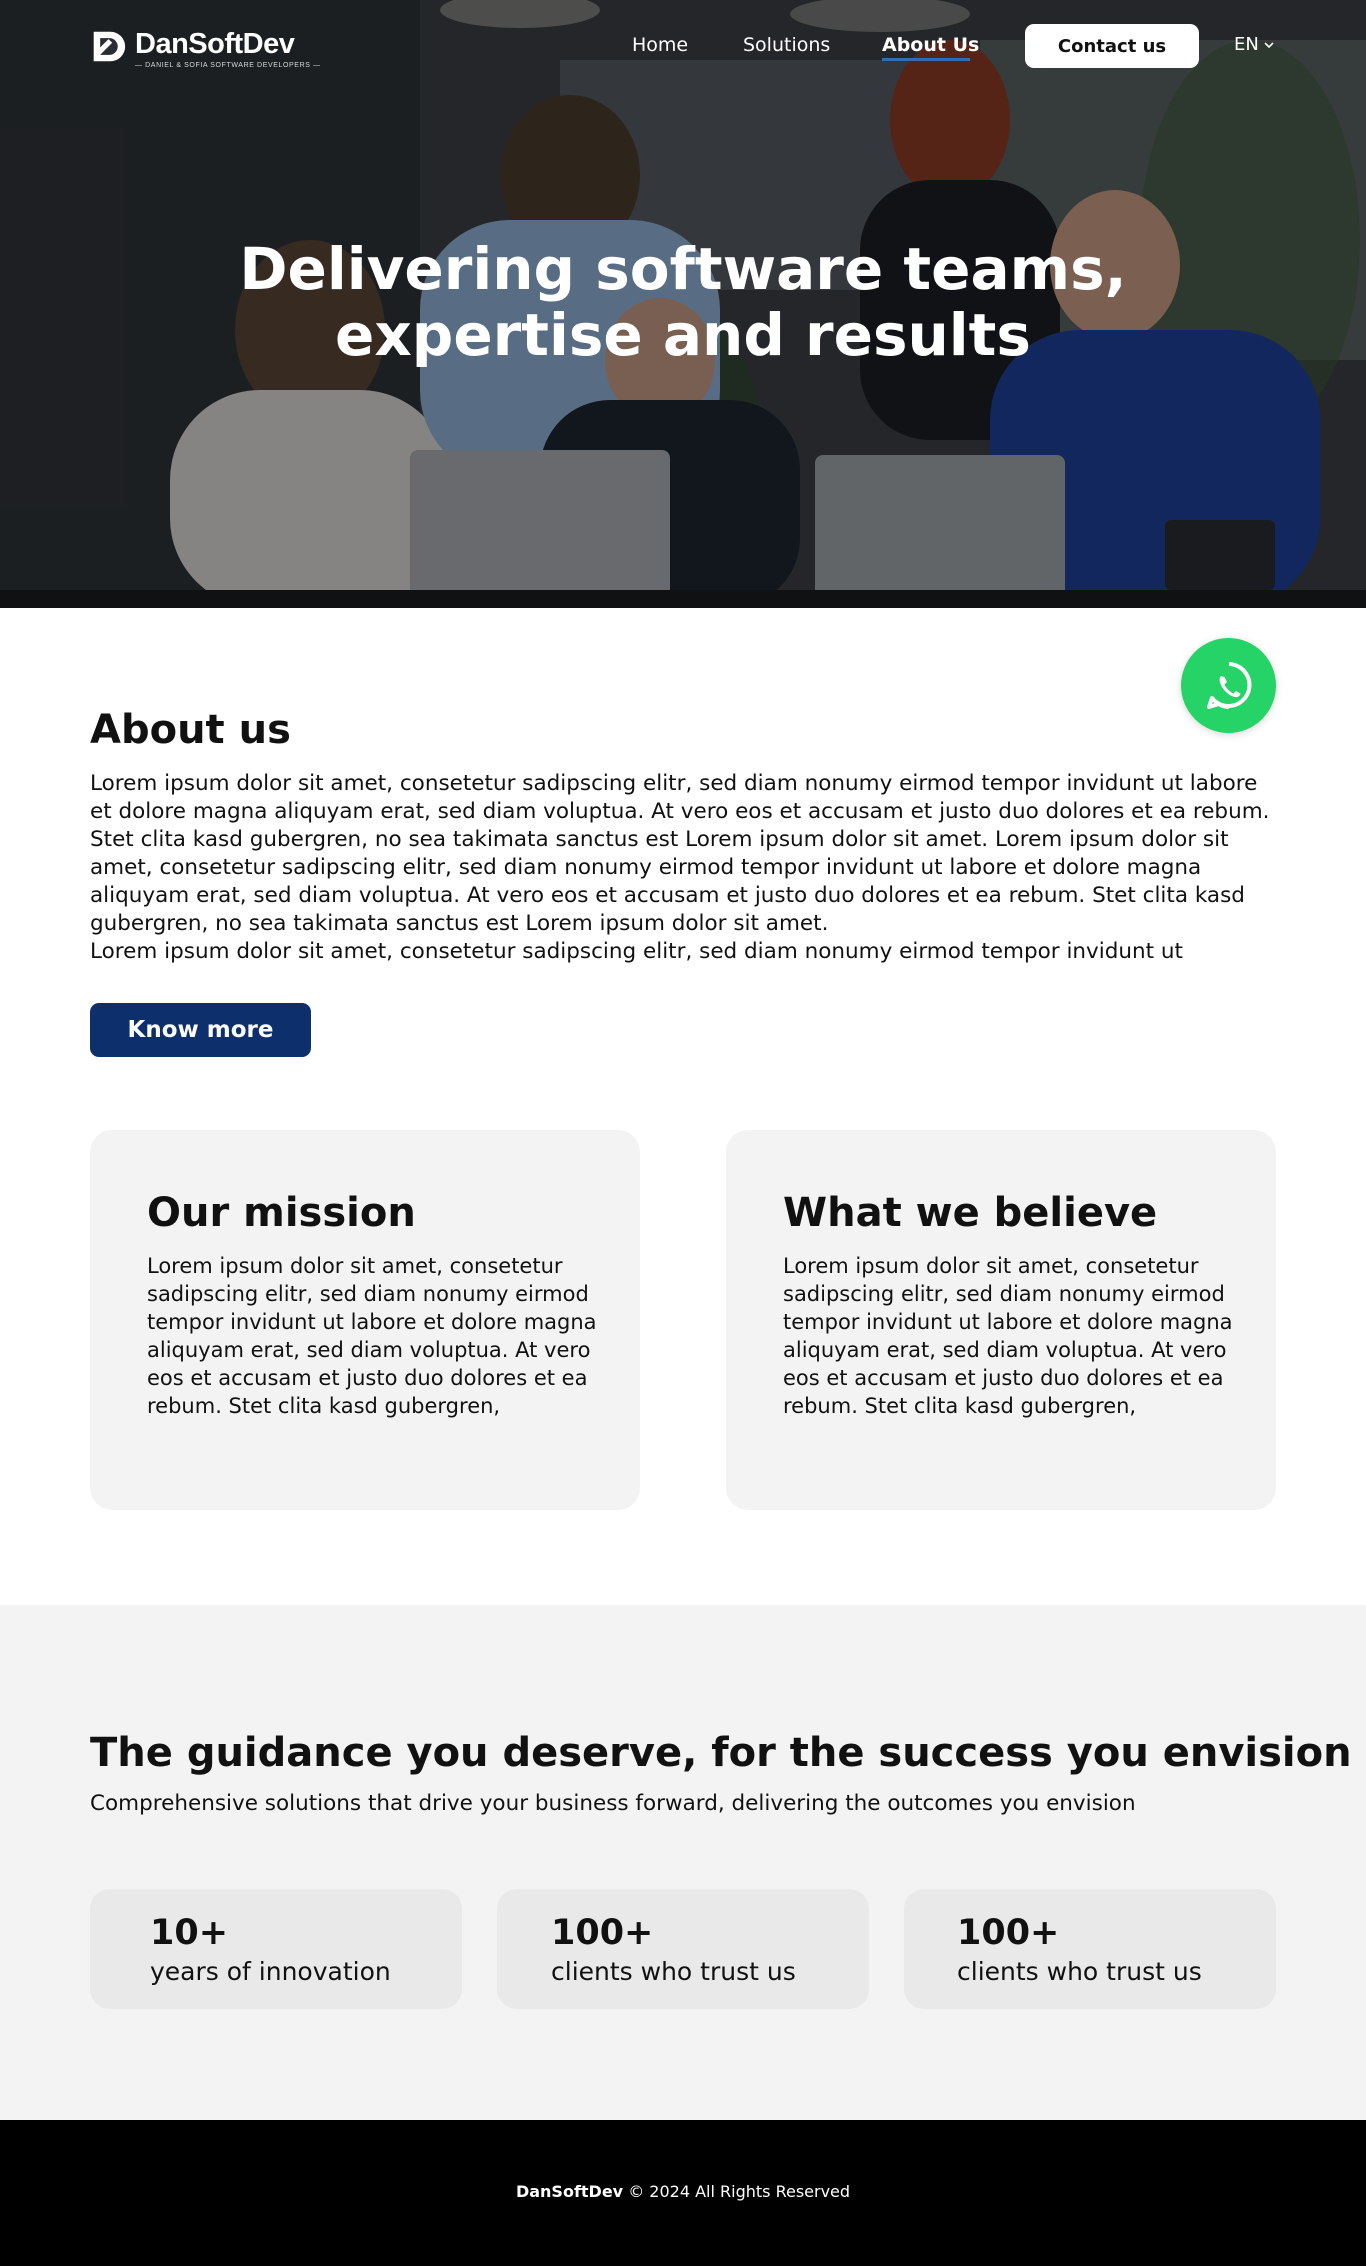  I want to click on footer-rights: © 2024 All Rights Reserved, so click(739, 2191).